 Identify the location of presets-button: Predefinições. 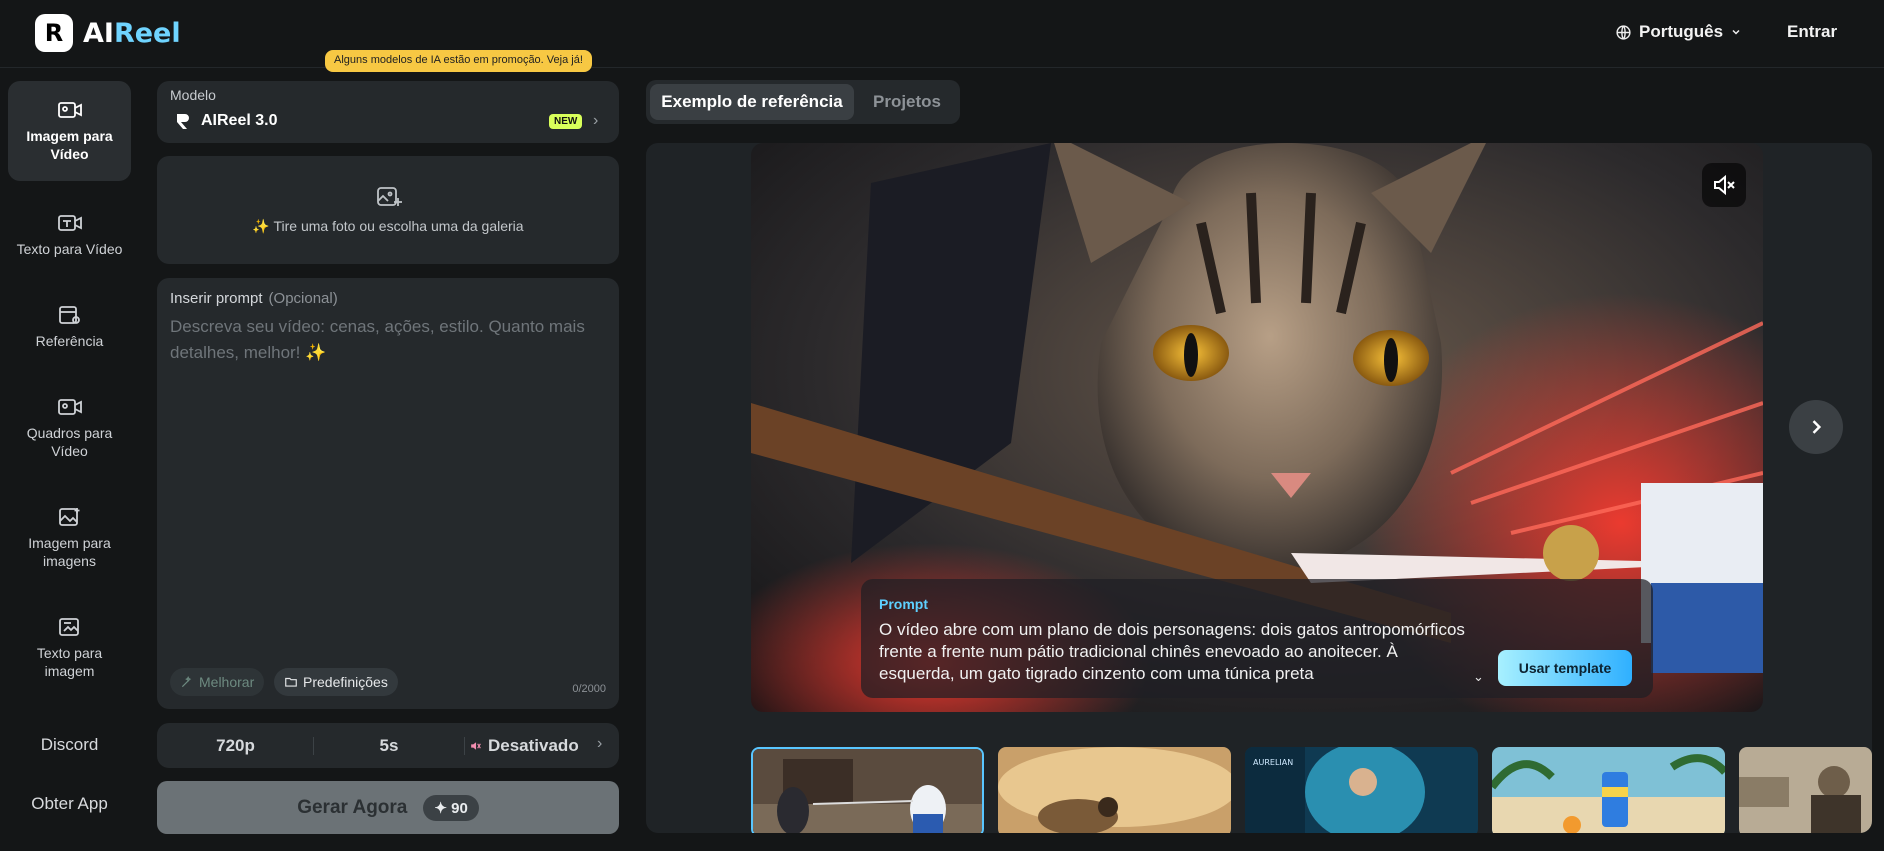
(336, 682).